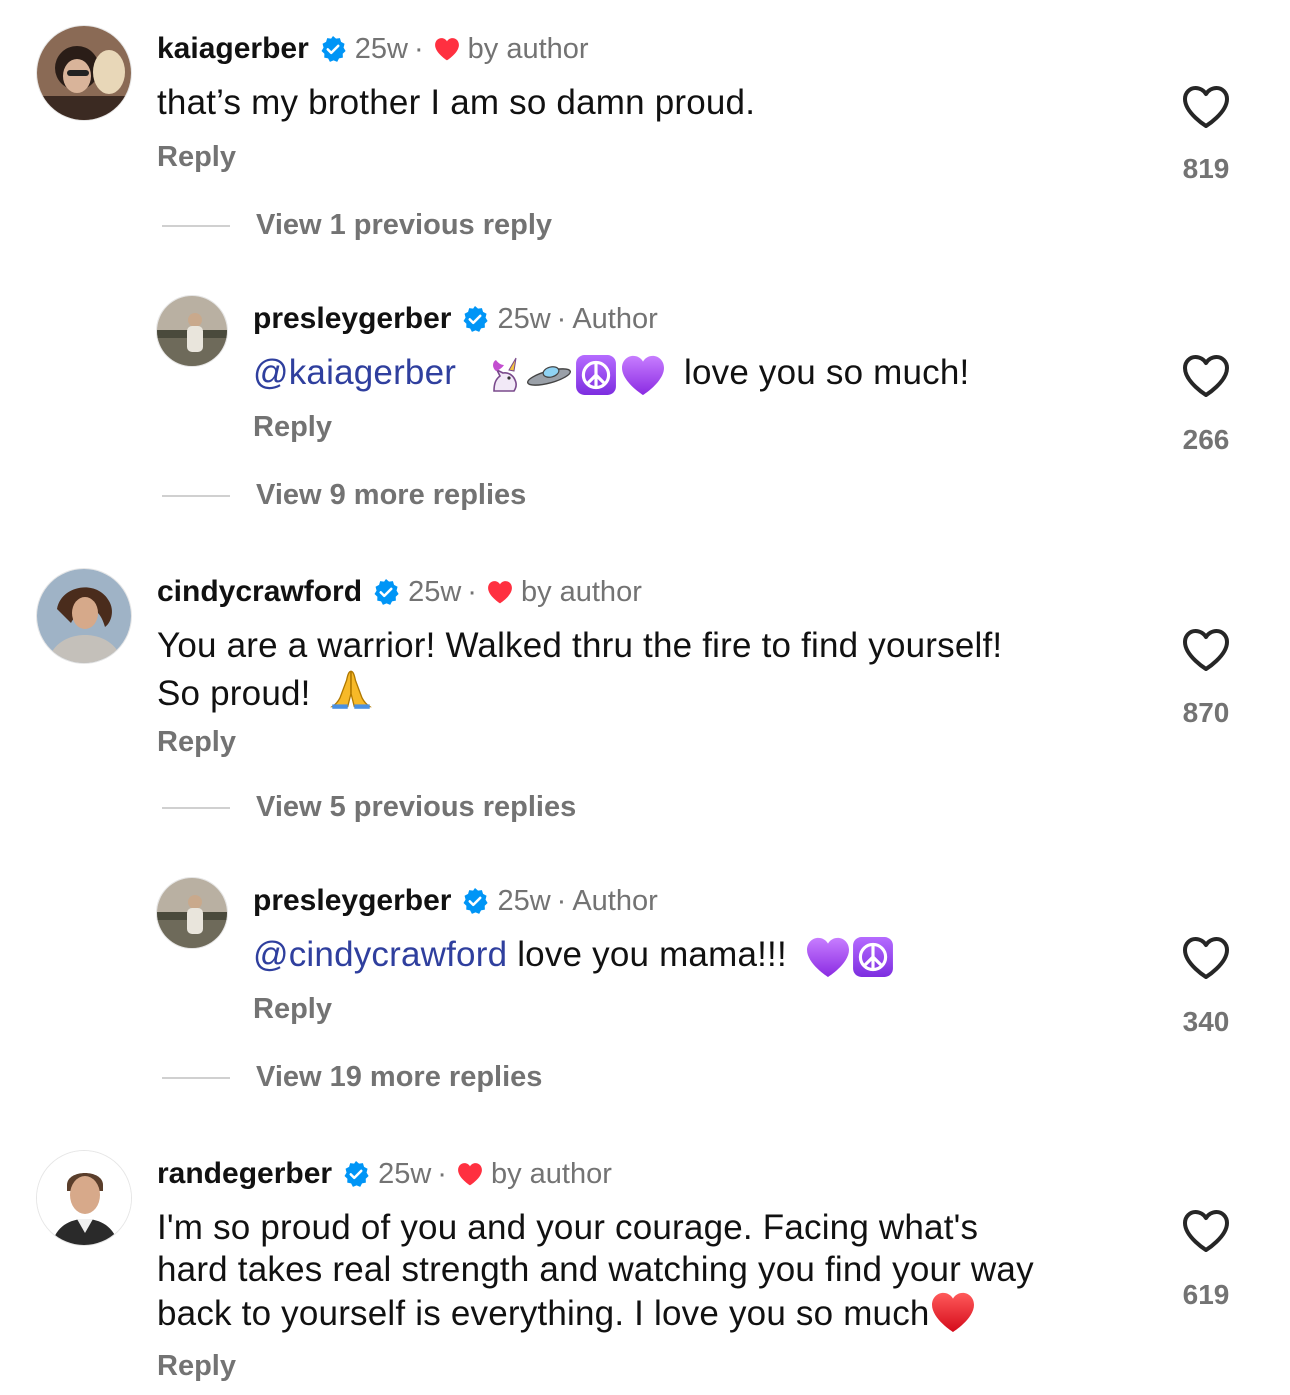  I want to click on username: randegerber, so click(244, 1174).